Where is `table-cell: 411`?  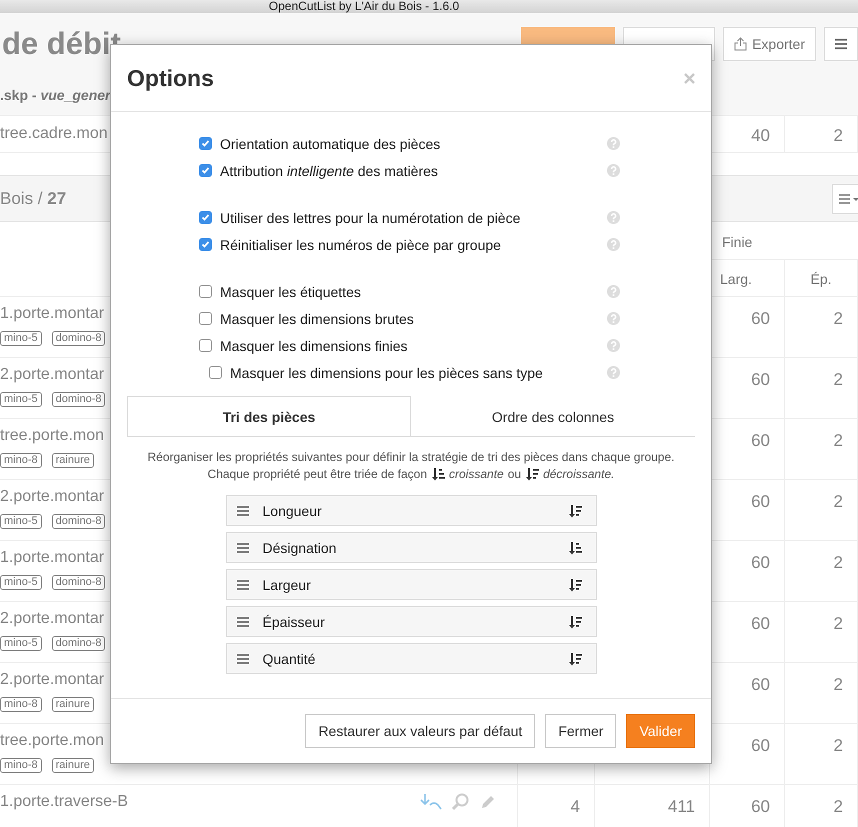
table-cell: 411 is located at coordinates (681, 807).